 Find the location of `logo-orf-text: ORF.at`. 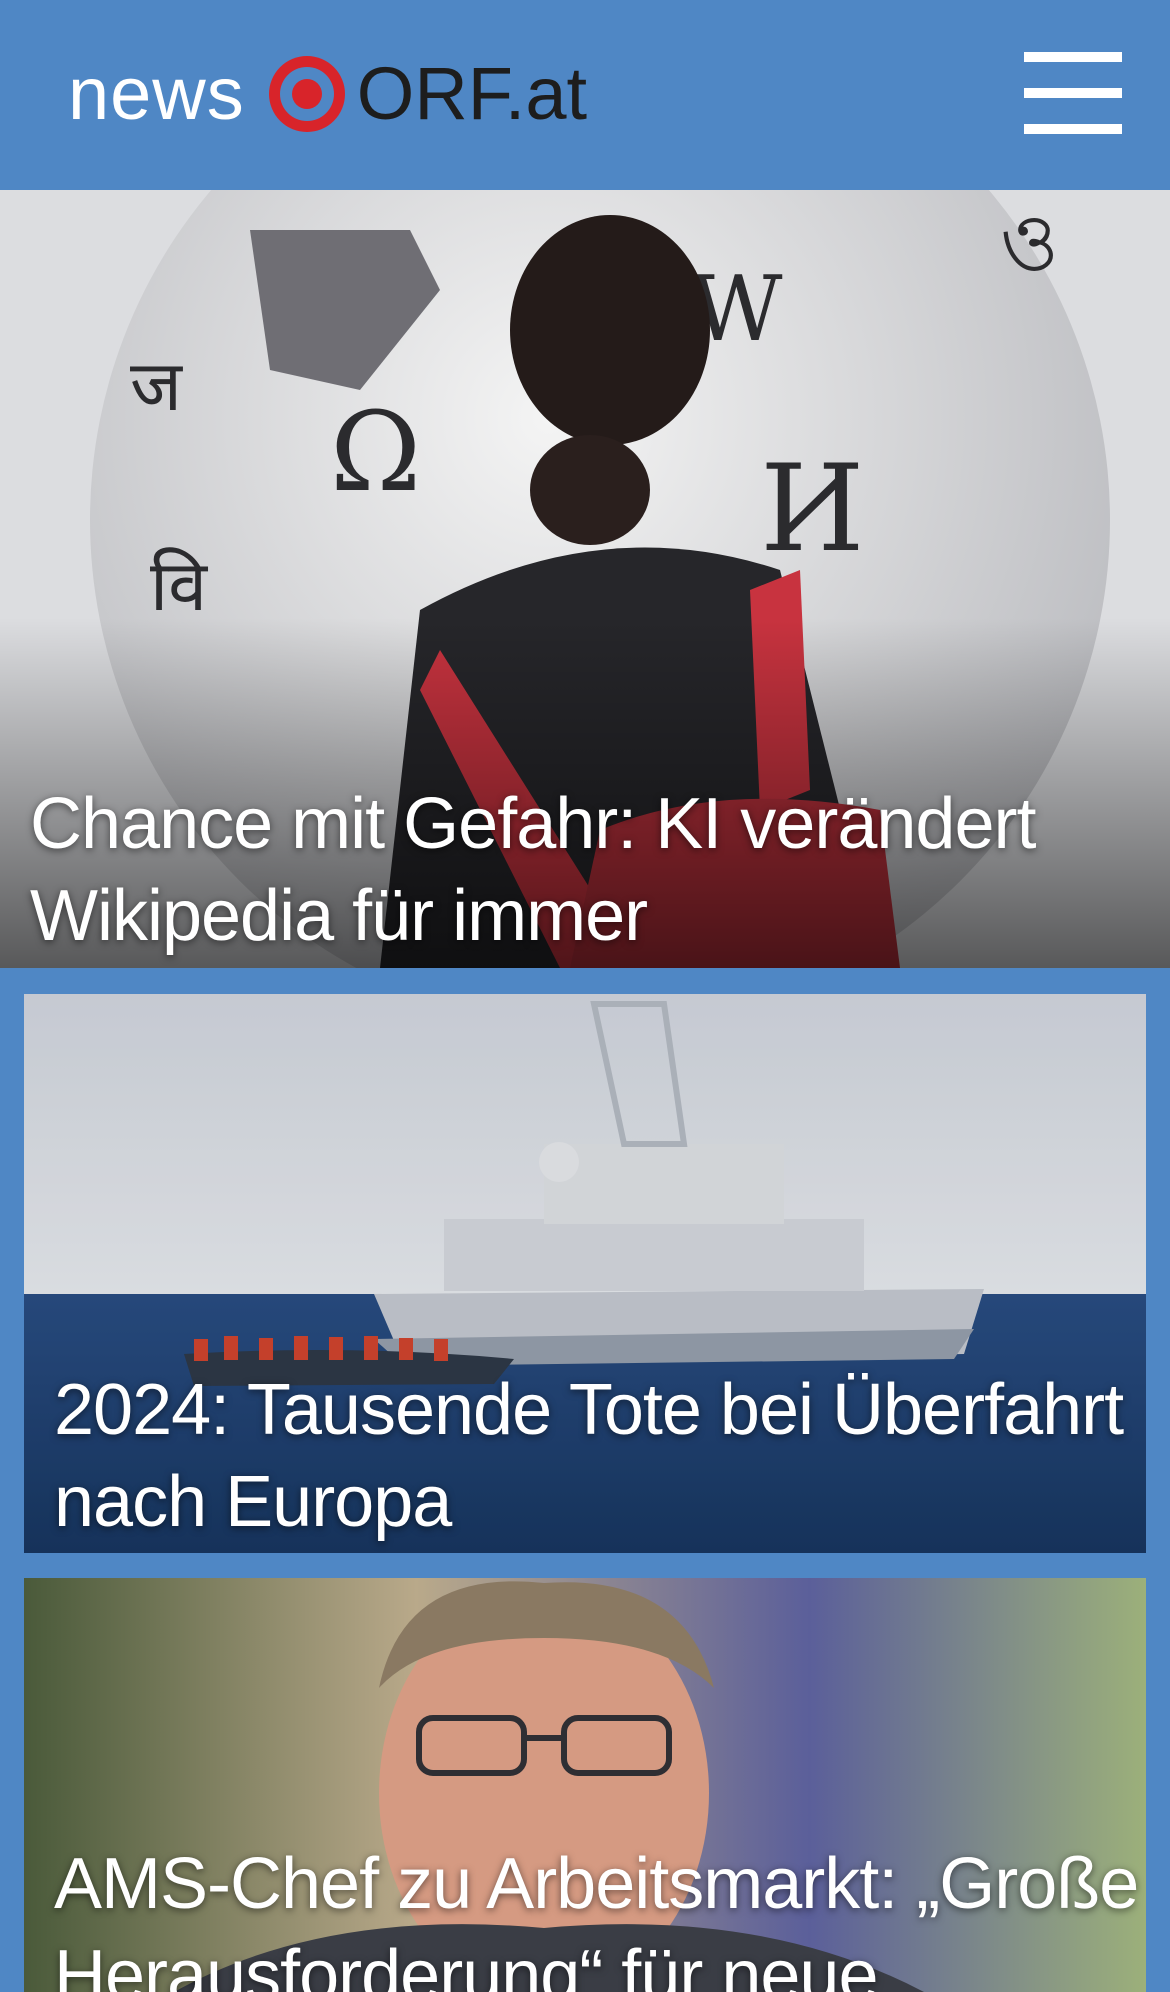

logo-orf-text: ORF.at is located at coordinates (472, 93).